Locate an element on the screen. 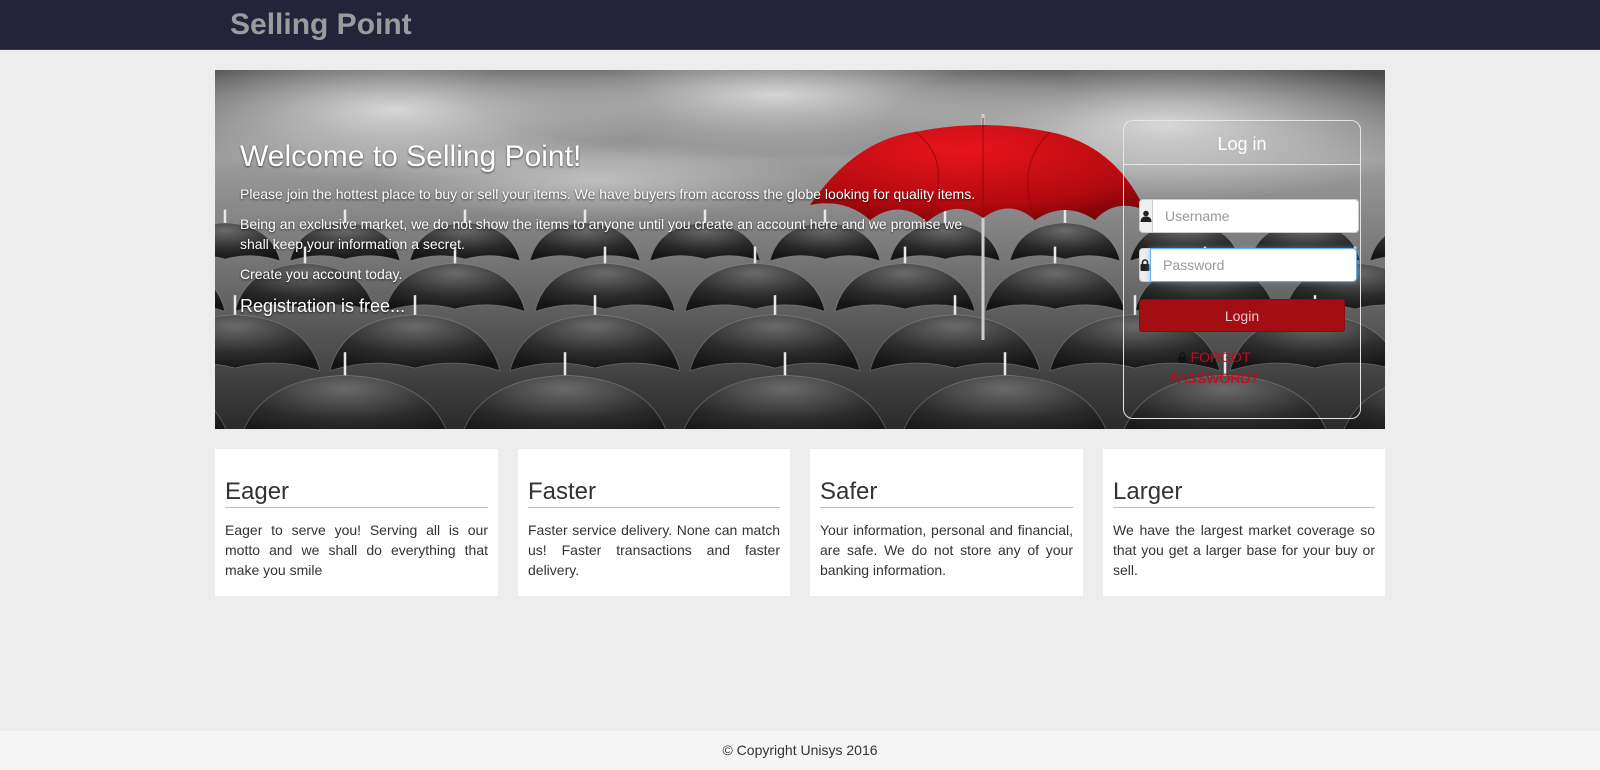 The height and width of the screenshot is (770, 1600). username-input is located at coordinates (1255, 216).